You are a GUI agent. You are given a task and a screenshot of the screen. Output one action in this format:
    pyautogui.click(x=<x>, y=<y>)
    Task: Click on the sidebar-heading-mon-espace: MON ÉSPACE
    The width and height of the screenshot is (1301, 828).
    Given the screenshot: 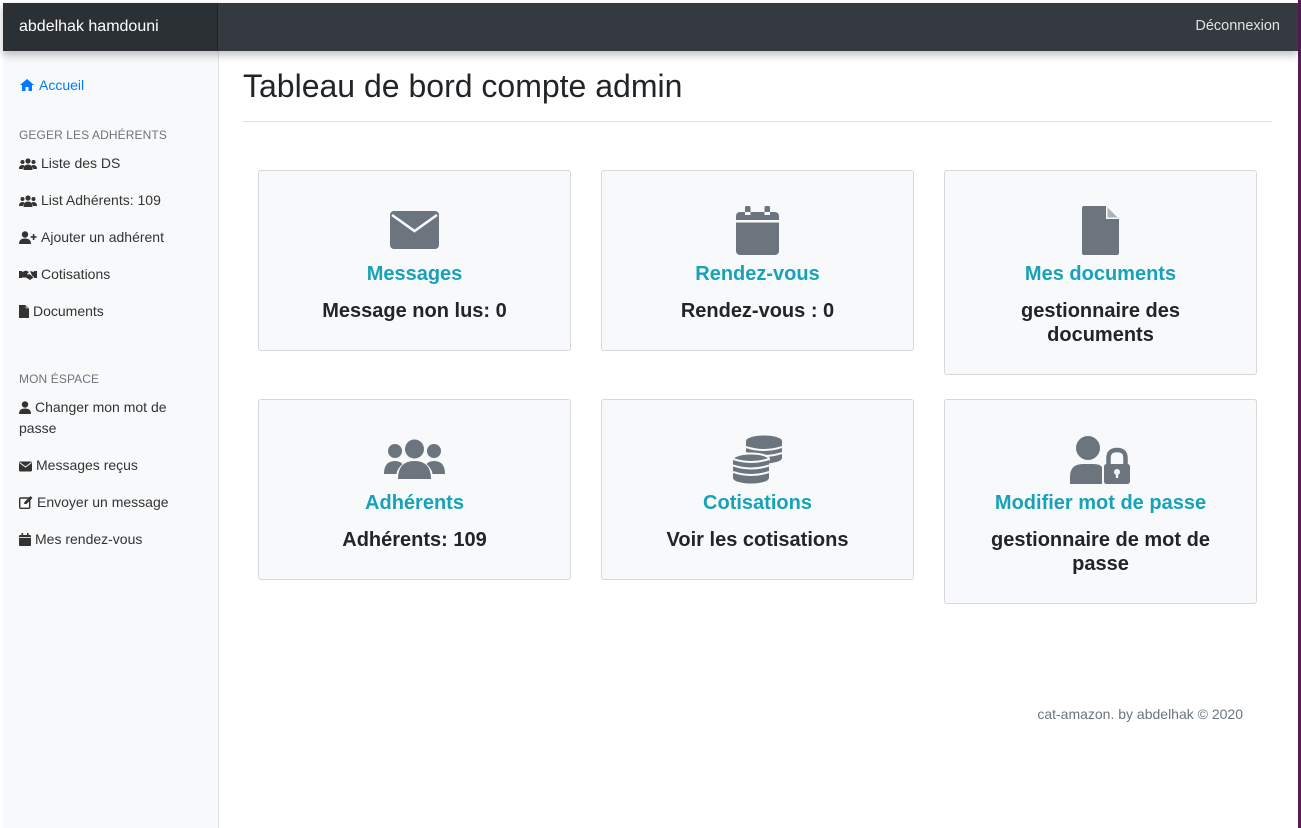 What is the action you would take?
    pyautogui.click(x=59, y=379)
    